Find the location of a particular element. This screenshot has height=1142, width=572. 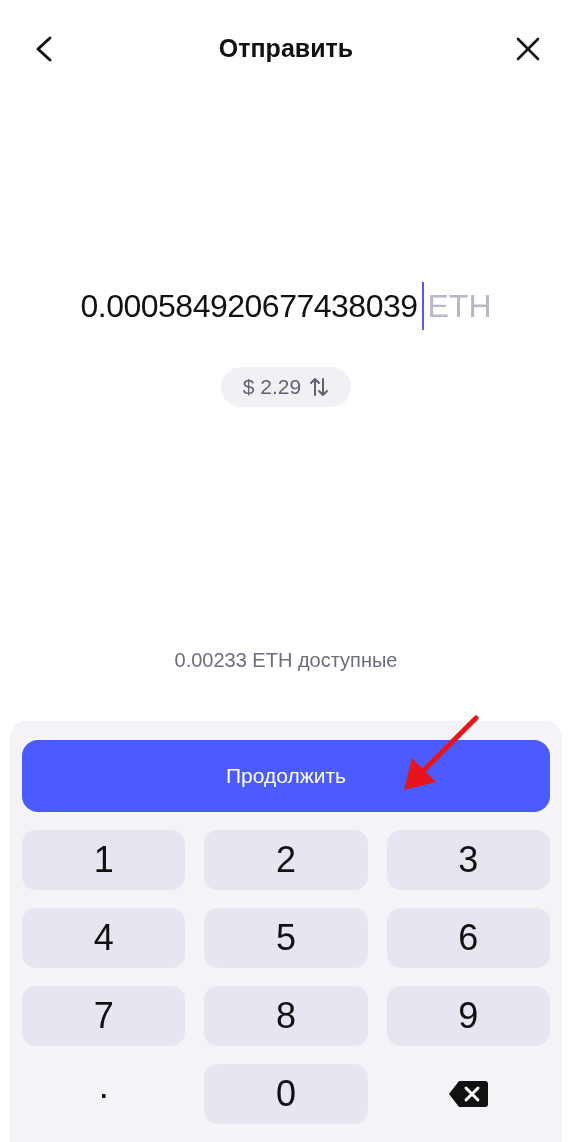

keypad-key: 9 is located at coordinates (468, 1016).